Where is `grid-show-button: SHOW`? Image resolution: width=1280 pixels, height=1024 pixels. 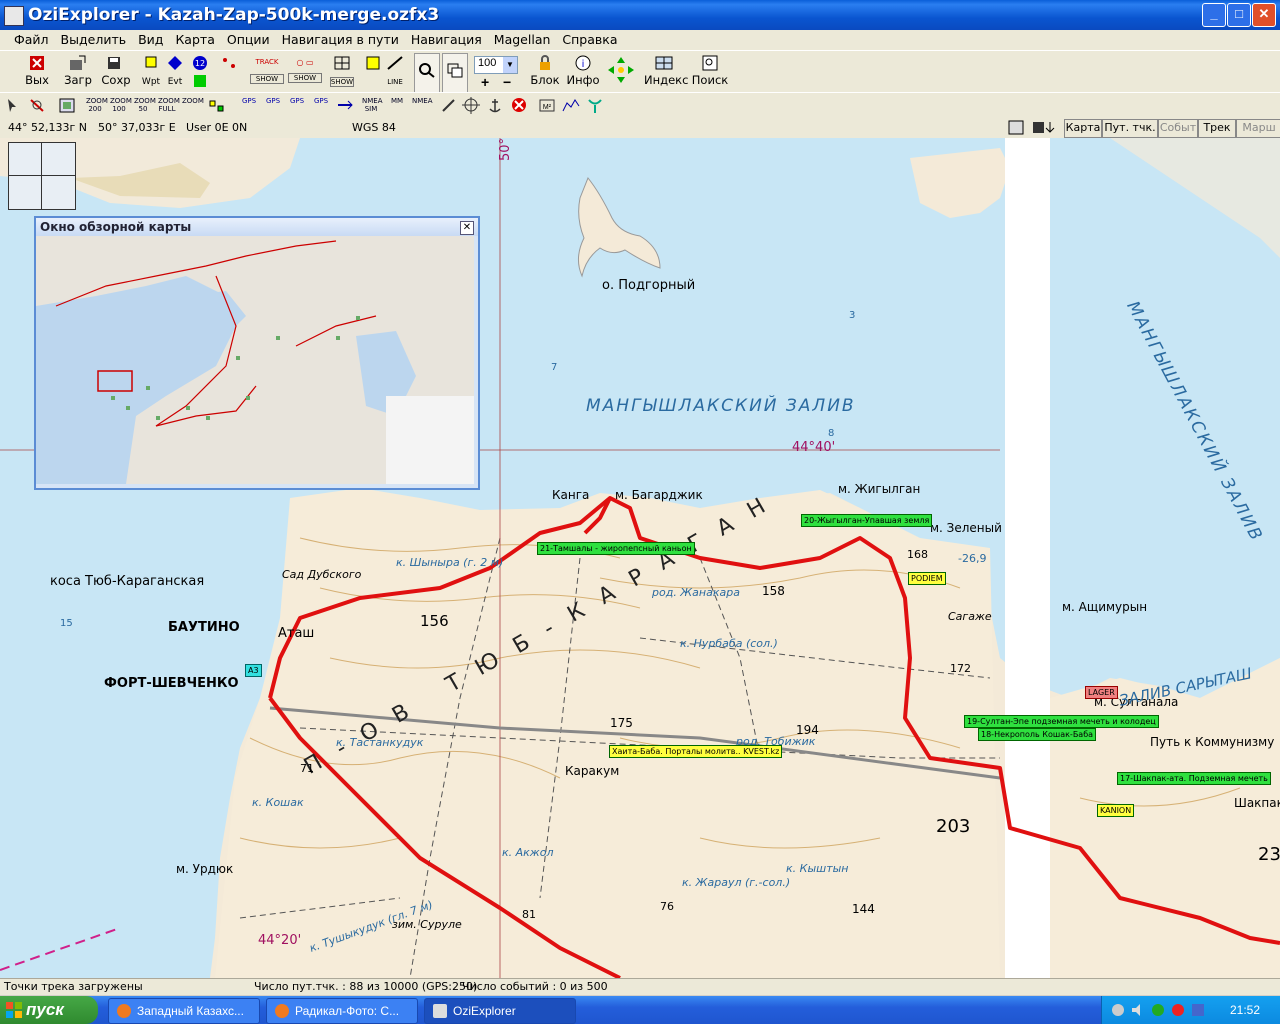 grid-show-button: SHOW is located at coordinates (342, 72).